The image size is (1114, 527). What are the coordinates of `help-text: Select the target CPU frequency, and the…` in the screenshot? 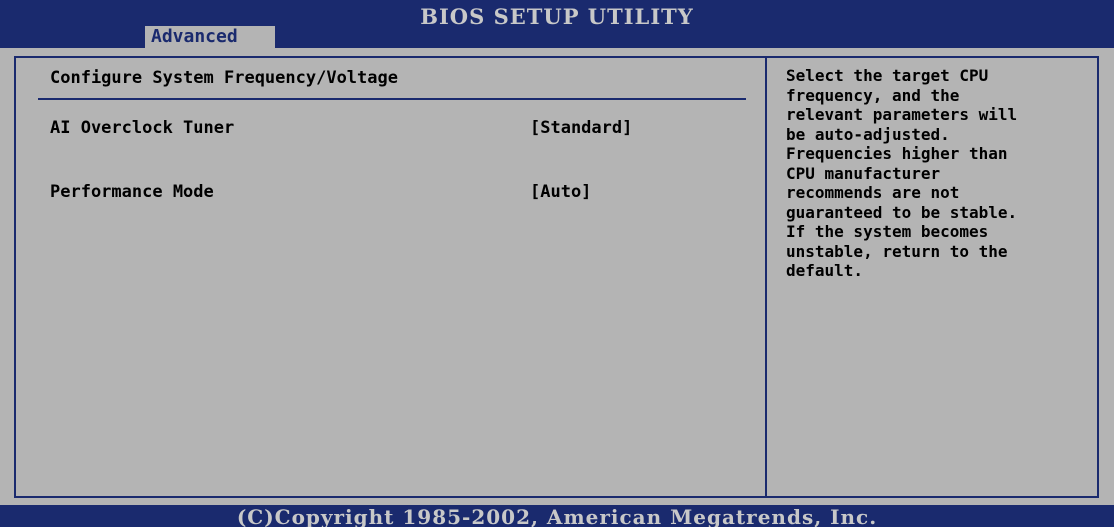 It's located at (902, 173).